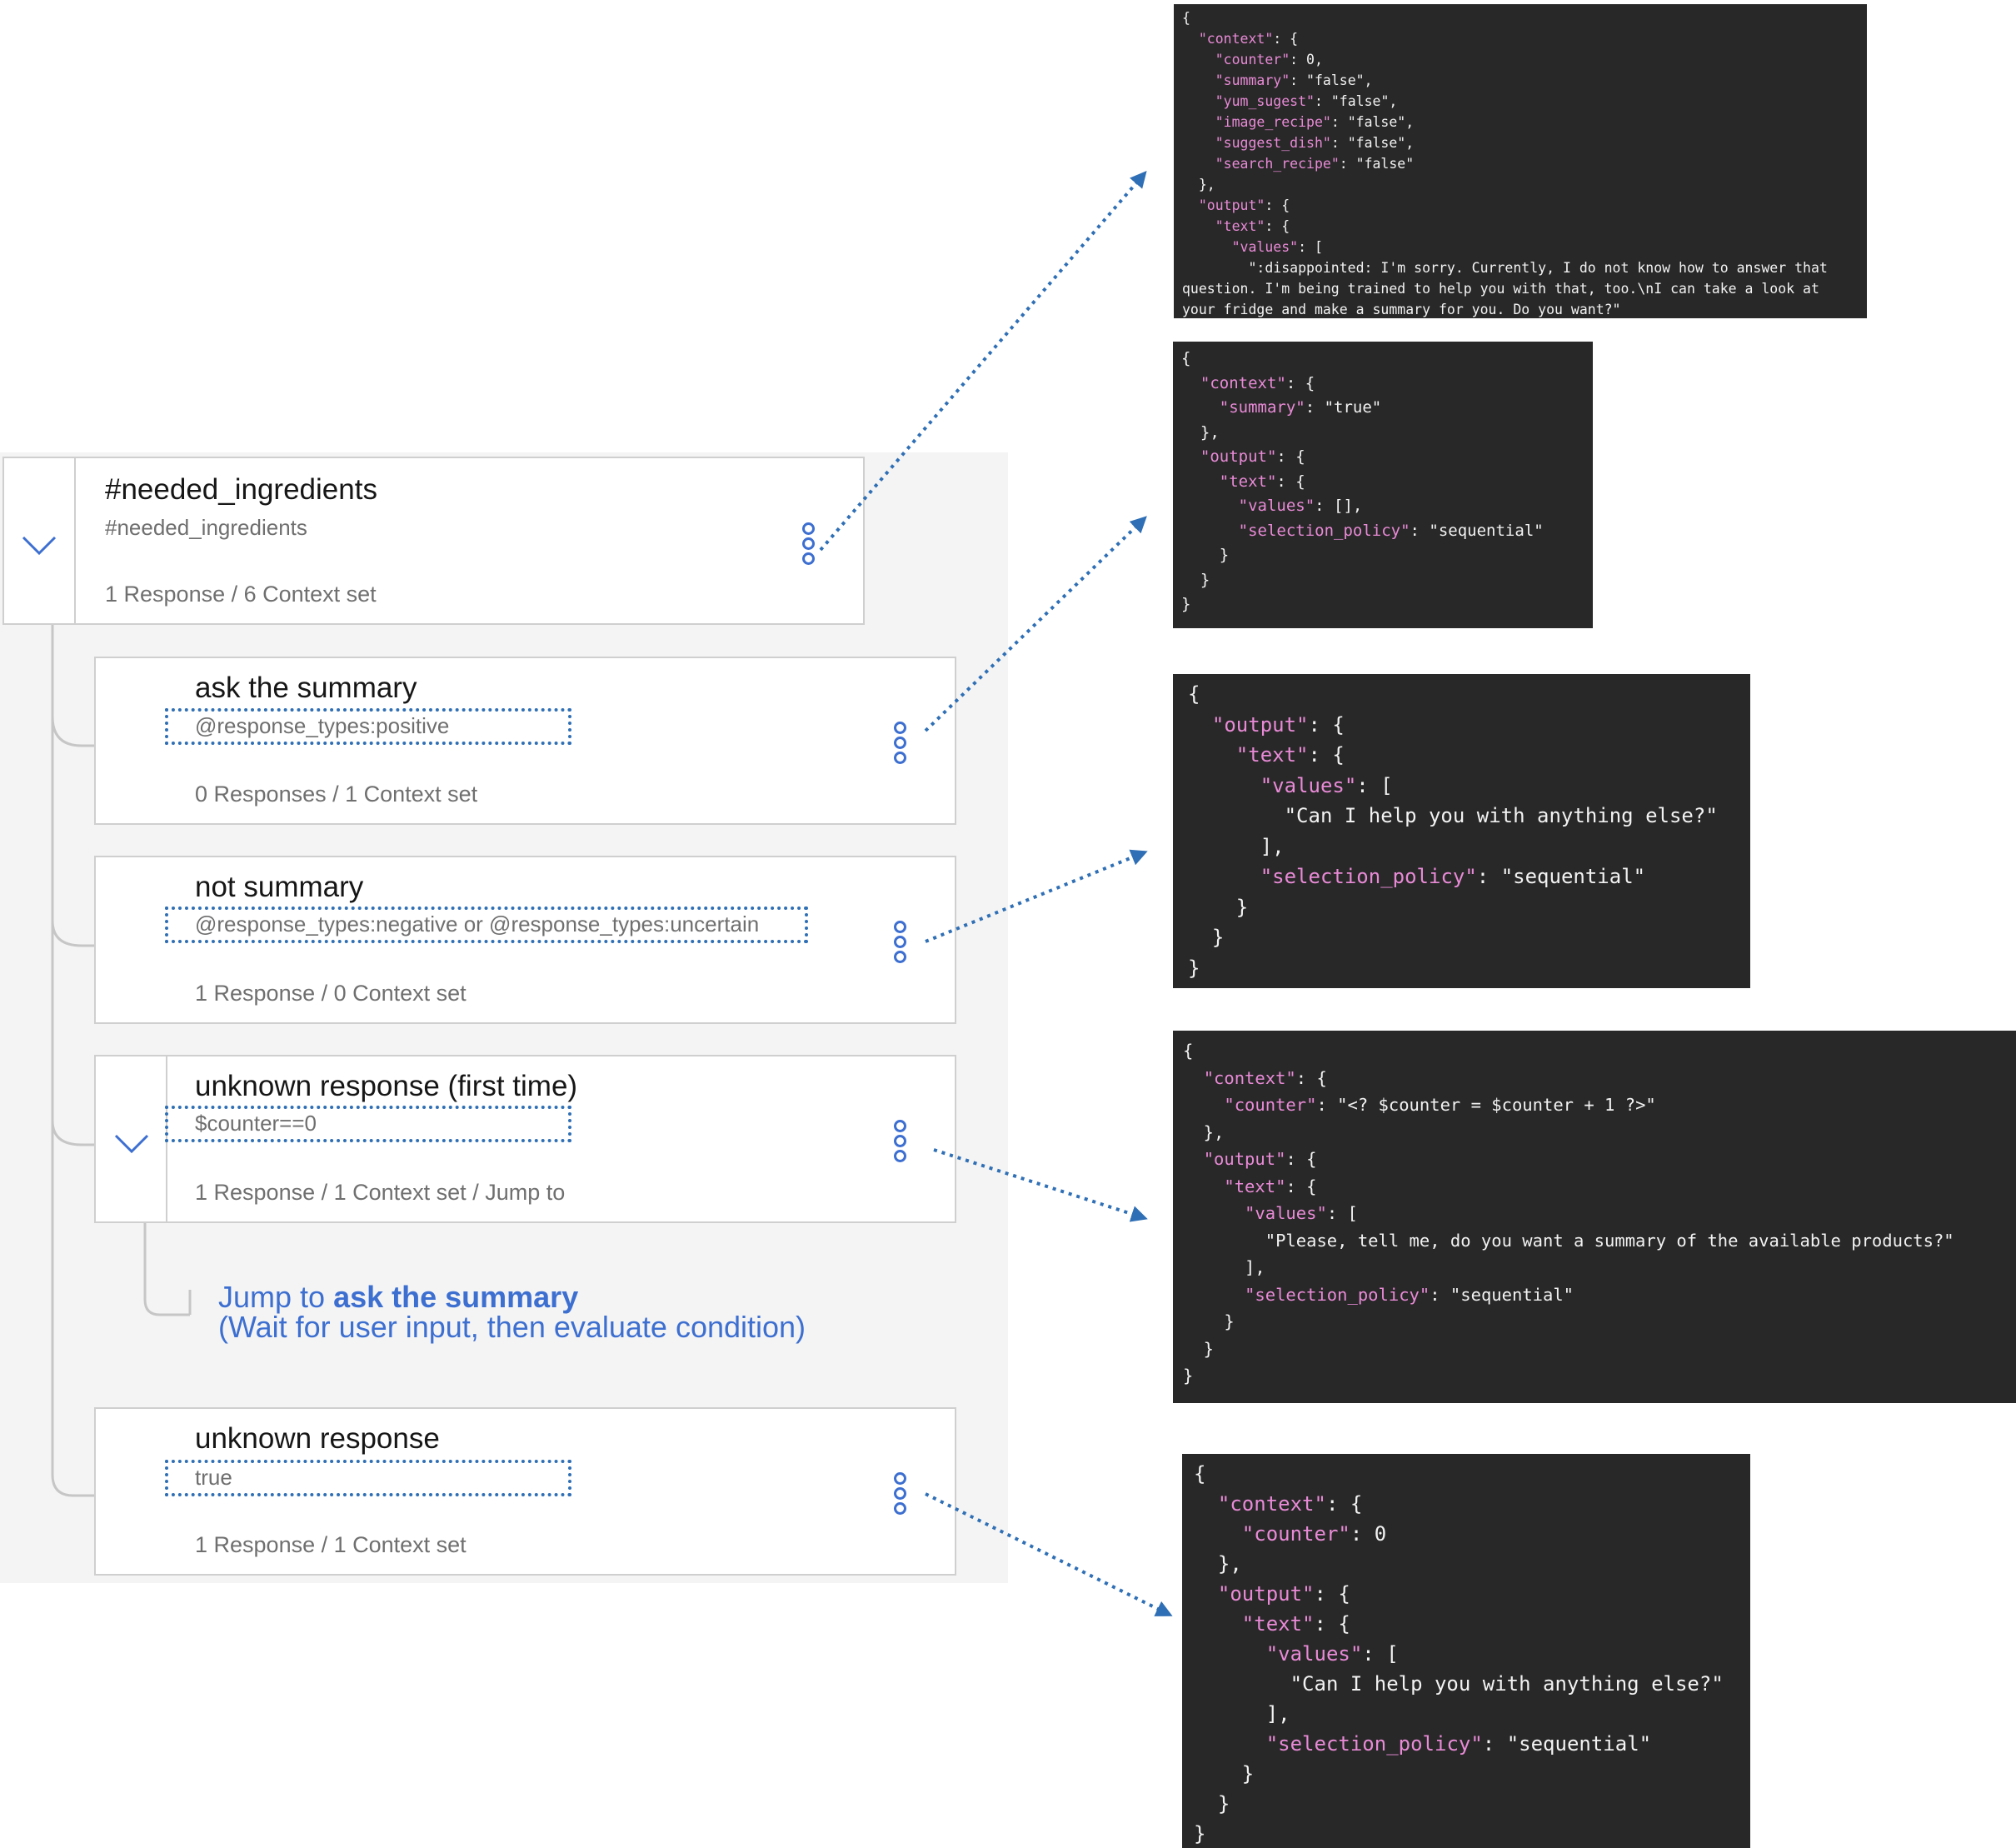 The height and width of the screenshot is (1848, 2016). I want to click on arrow-node1-to-block1, so click(983, 361).